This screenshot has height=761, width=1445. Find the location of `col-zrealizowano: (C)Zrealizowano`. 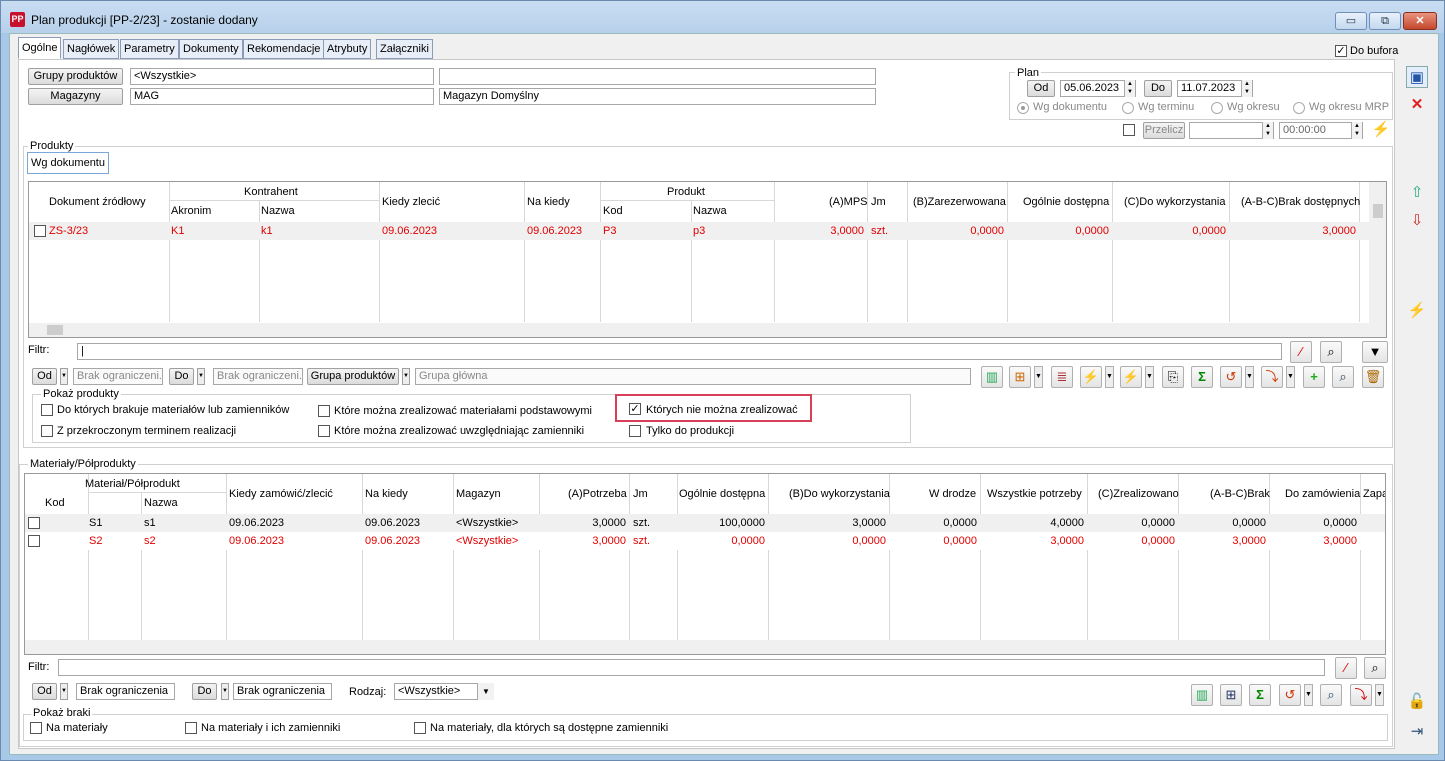

col-zrealizowano: (C)Zrealizowano is located at coordinates (1138, 494).